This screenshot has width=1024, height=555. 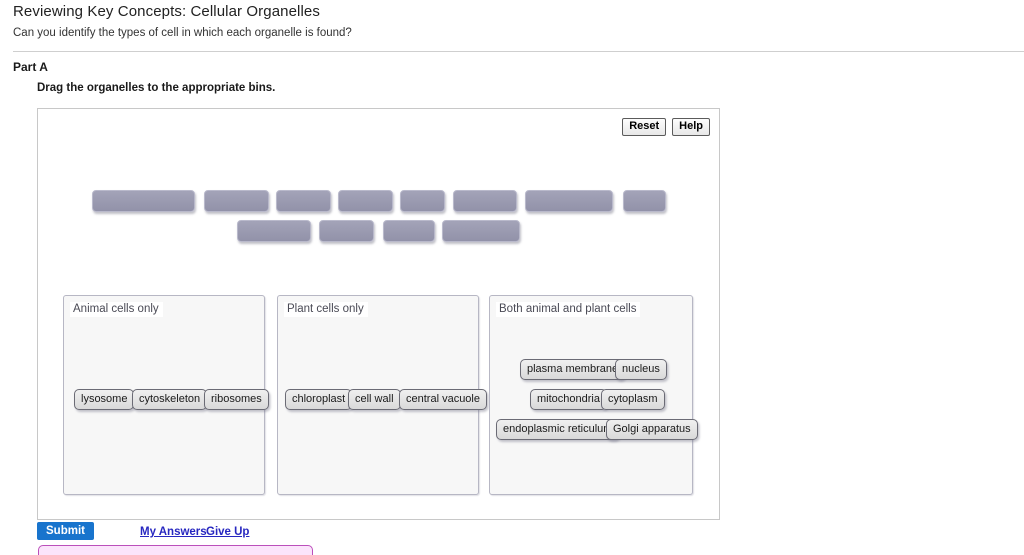 I want to click on organelle-chip: cytoplasm, so click(x=633, y=399).